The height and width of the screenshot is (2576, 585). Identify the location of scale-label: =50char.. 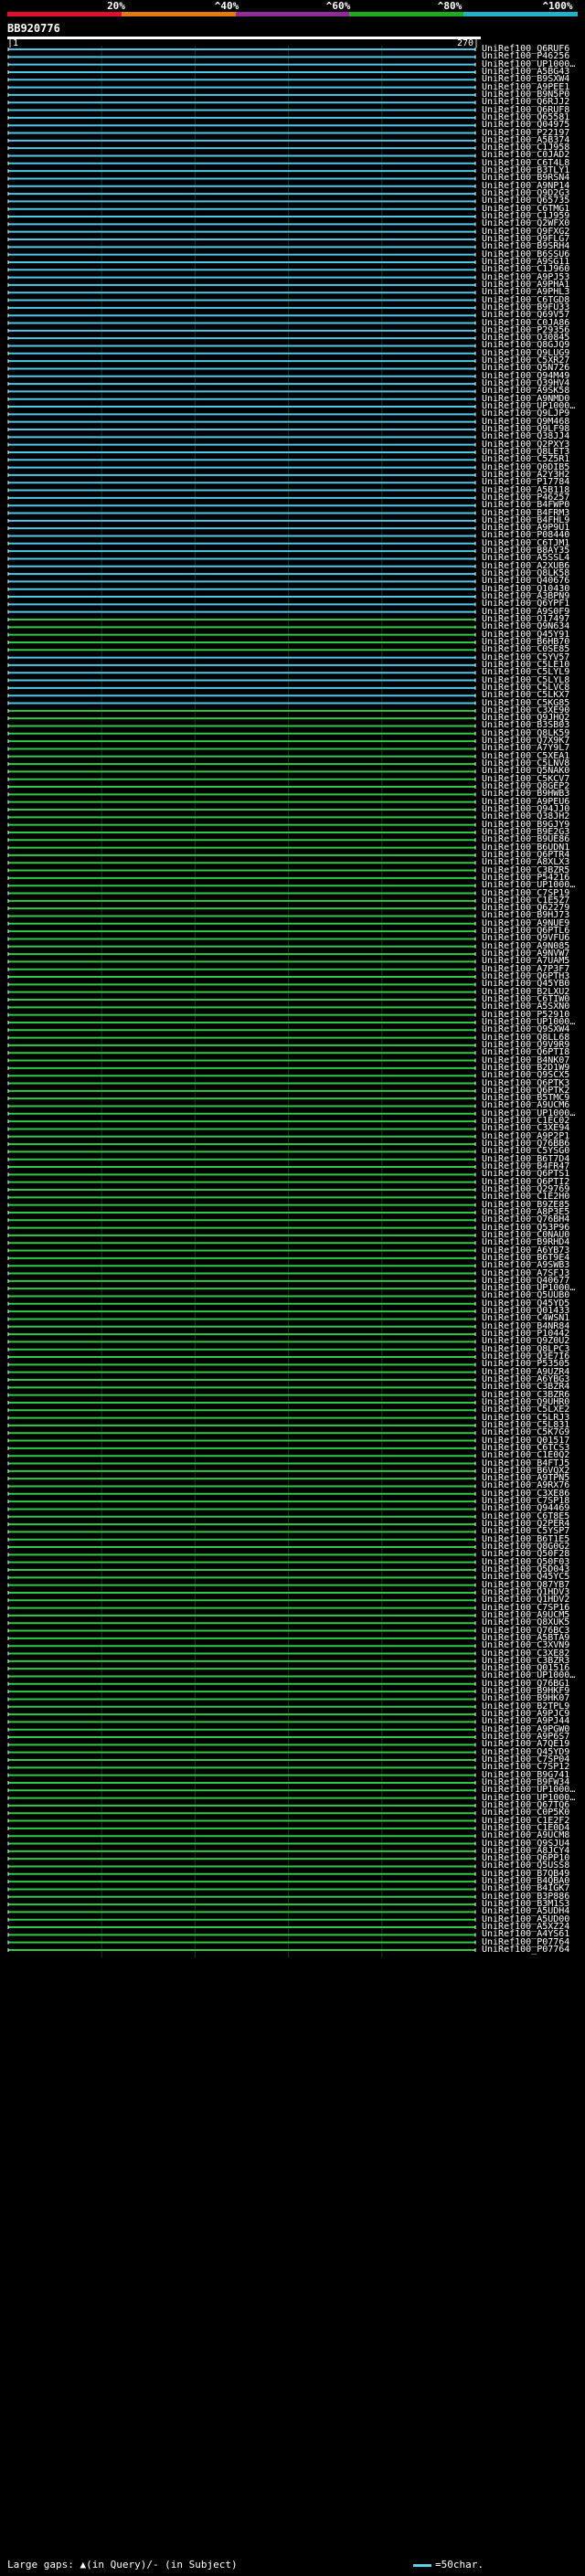
(460, 2565).